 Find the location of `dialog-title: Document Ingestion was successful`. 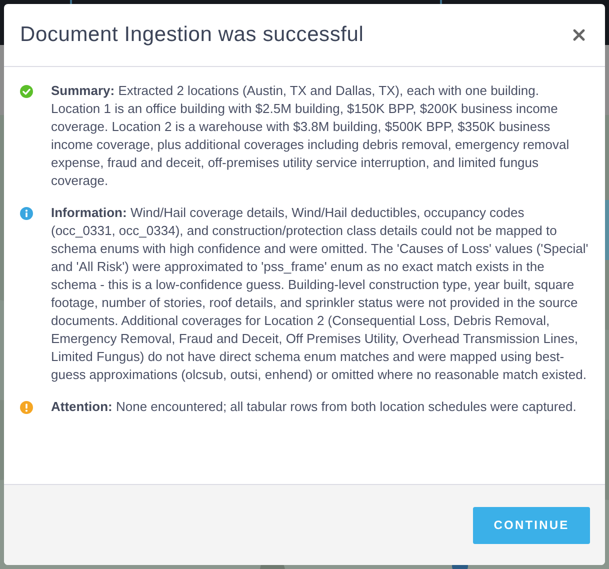

dialog-title: Document Ingestion was successful is located at coordinates (192, 35).